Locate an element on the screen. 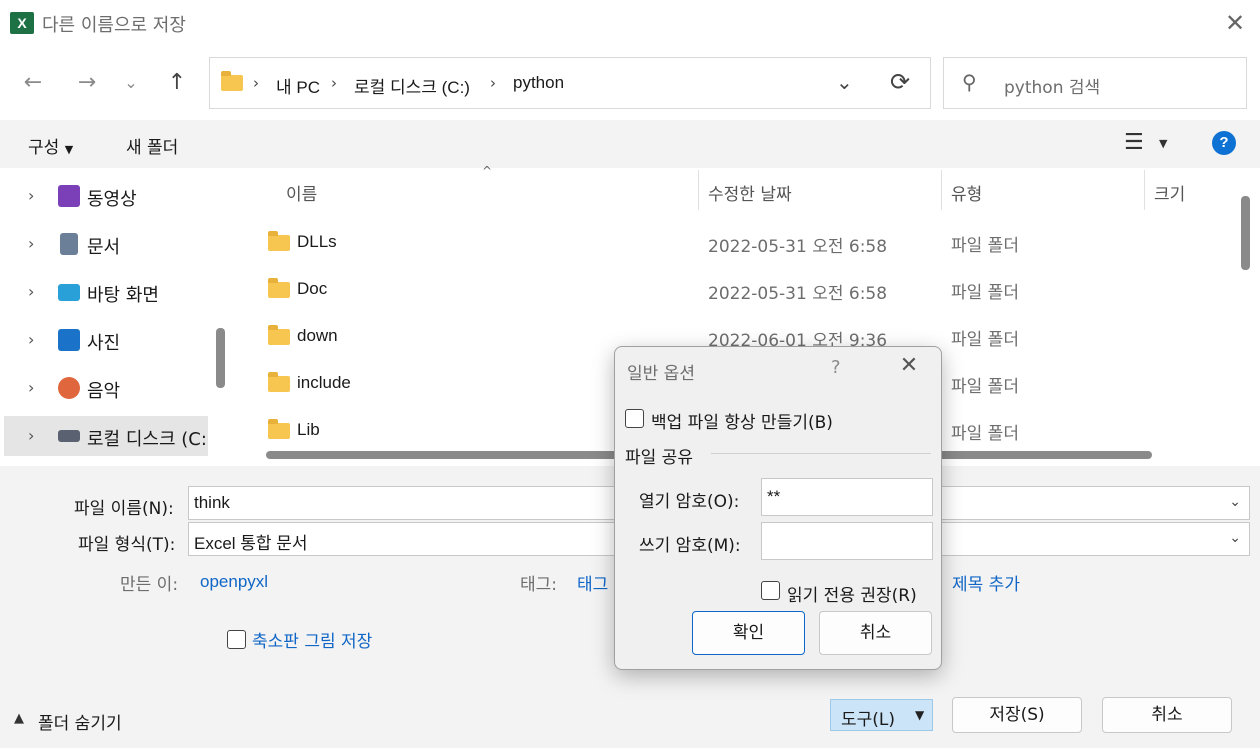  forward-arrow-icon: → is located at coordinates (87, 83).